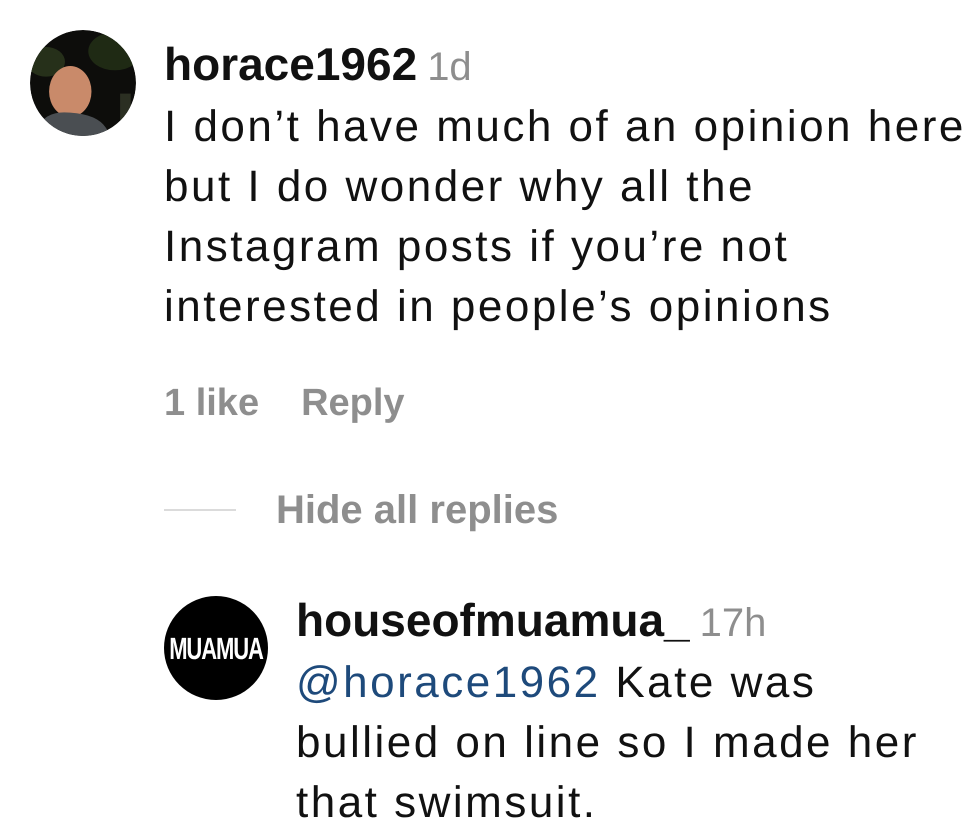 Image resolution: width=980 pixels, height=825 pixels. What do you see at coordinates (291, 64) in the screenshot?
I see `username: horace1962` at bounding box center [291, 64].